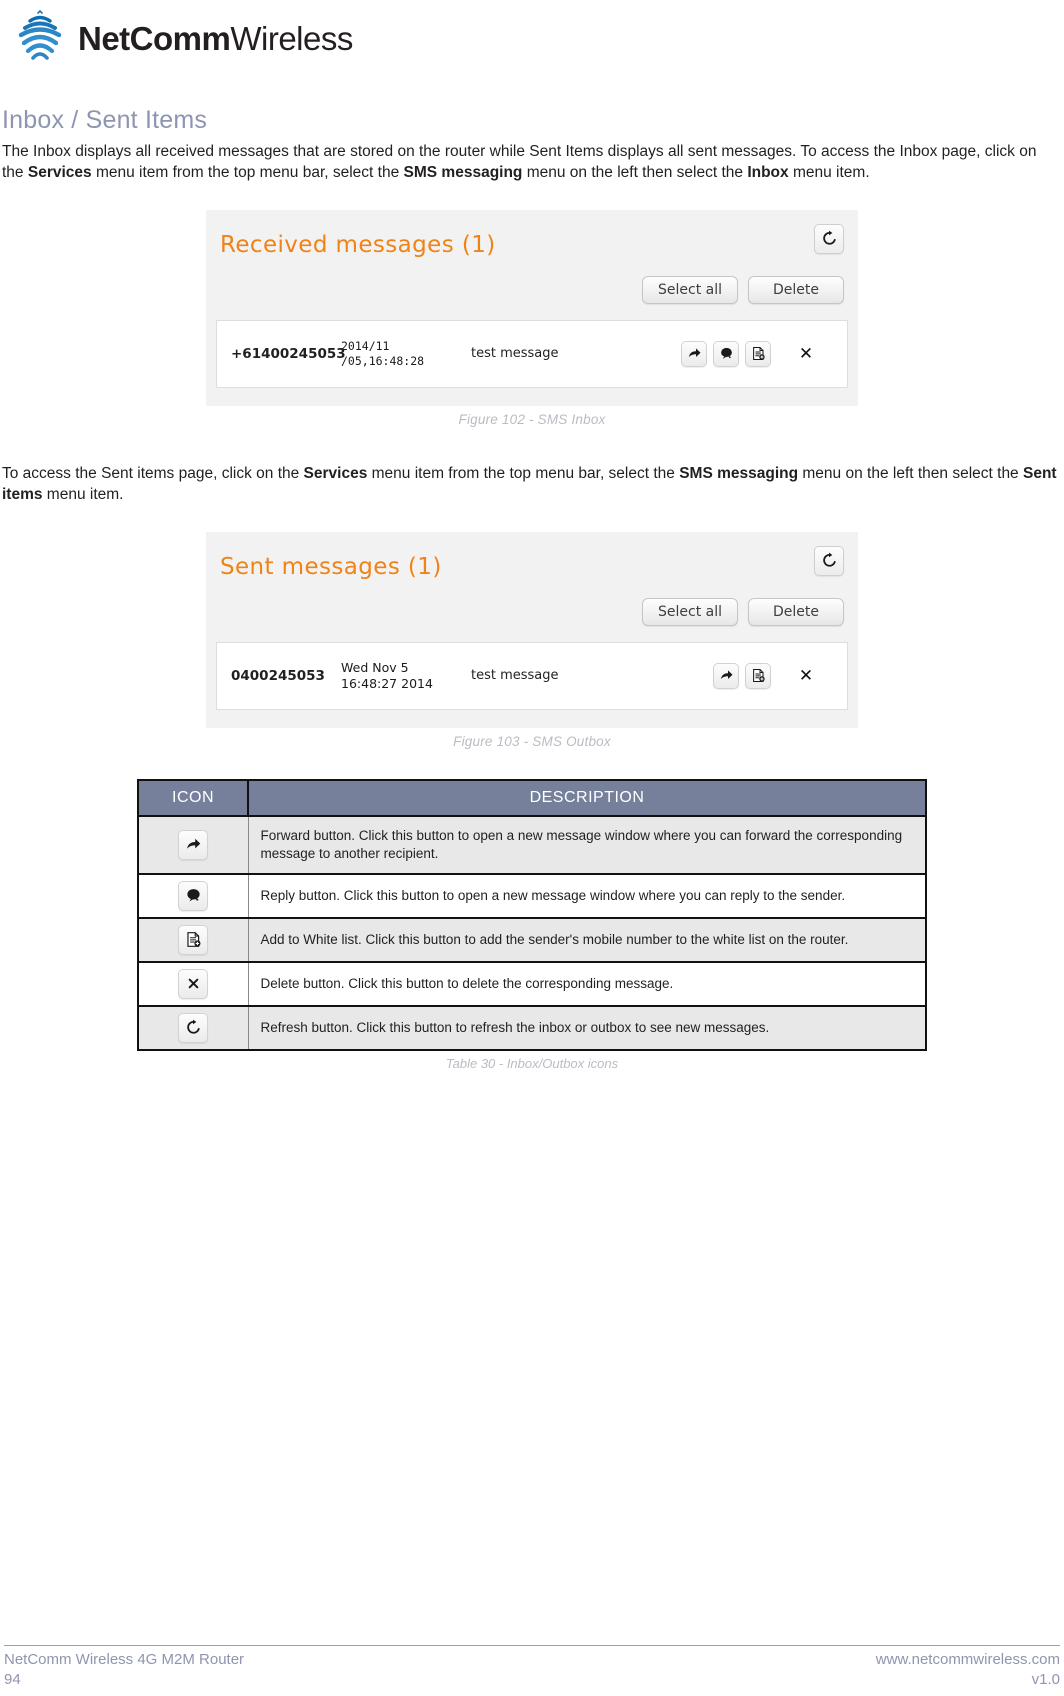 The image size is (1064, 1696). Describe the element at coordinates (532, 614) in the screenshot. I see `outbox-action-buttons: Select all Delete` at that location.